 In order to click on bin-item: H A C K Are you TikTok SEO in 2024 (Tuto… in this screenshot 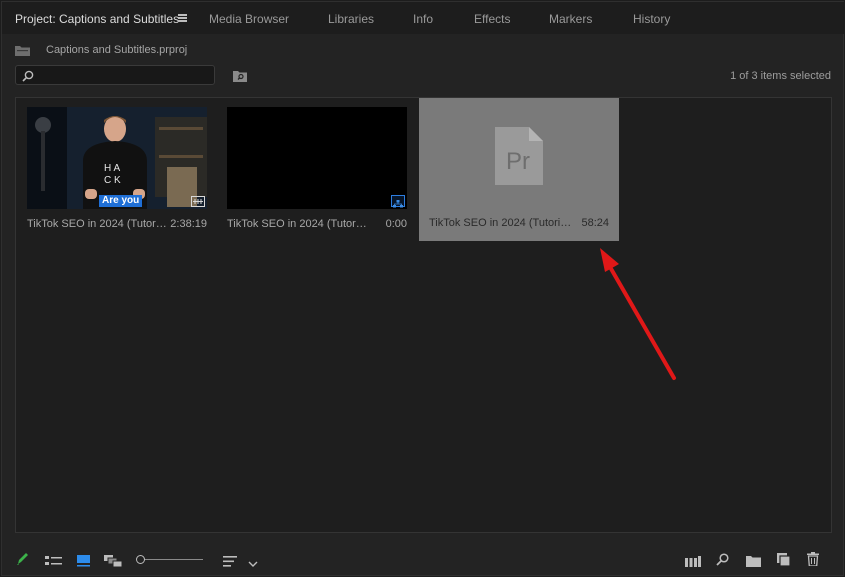, I will do `click(117, 169)`.